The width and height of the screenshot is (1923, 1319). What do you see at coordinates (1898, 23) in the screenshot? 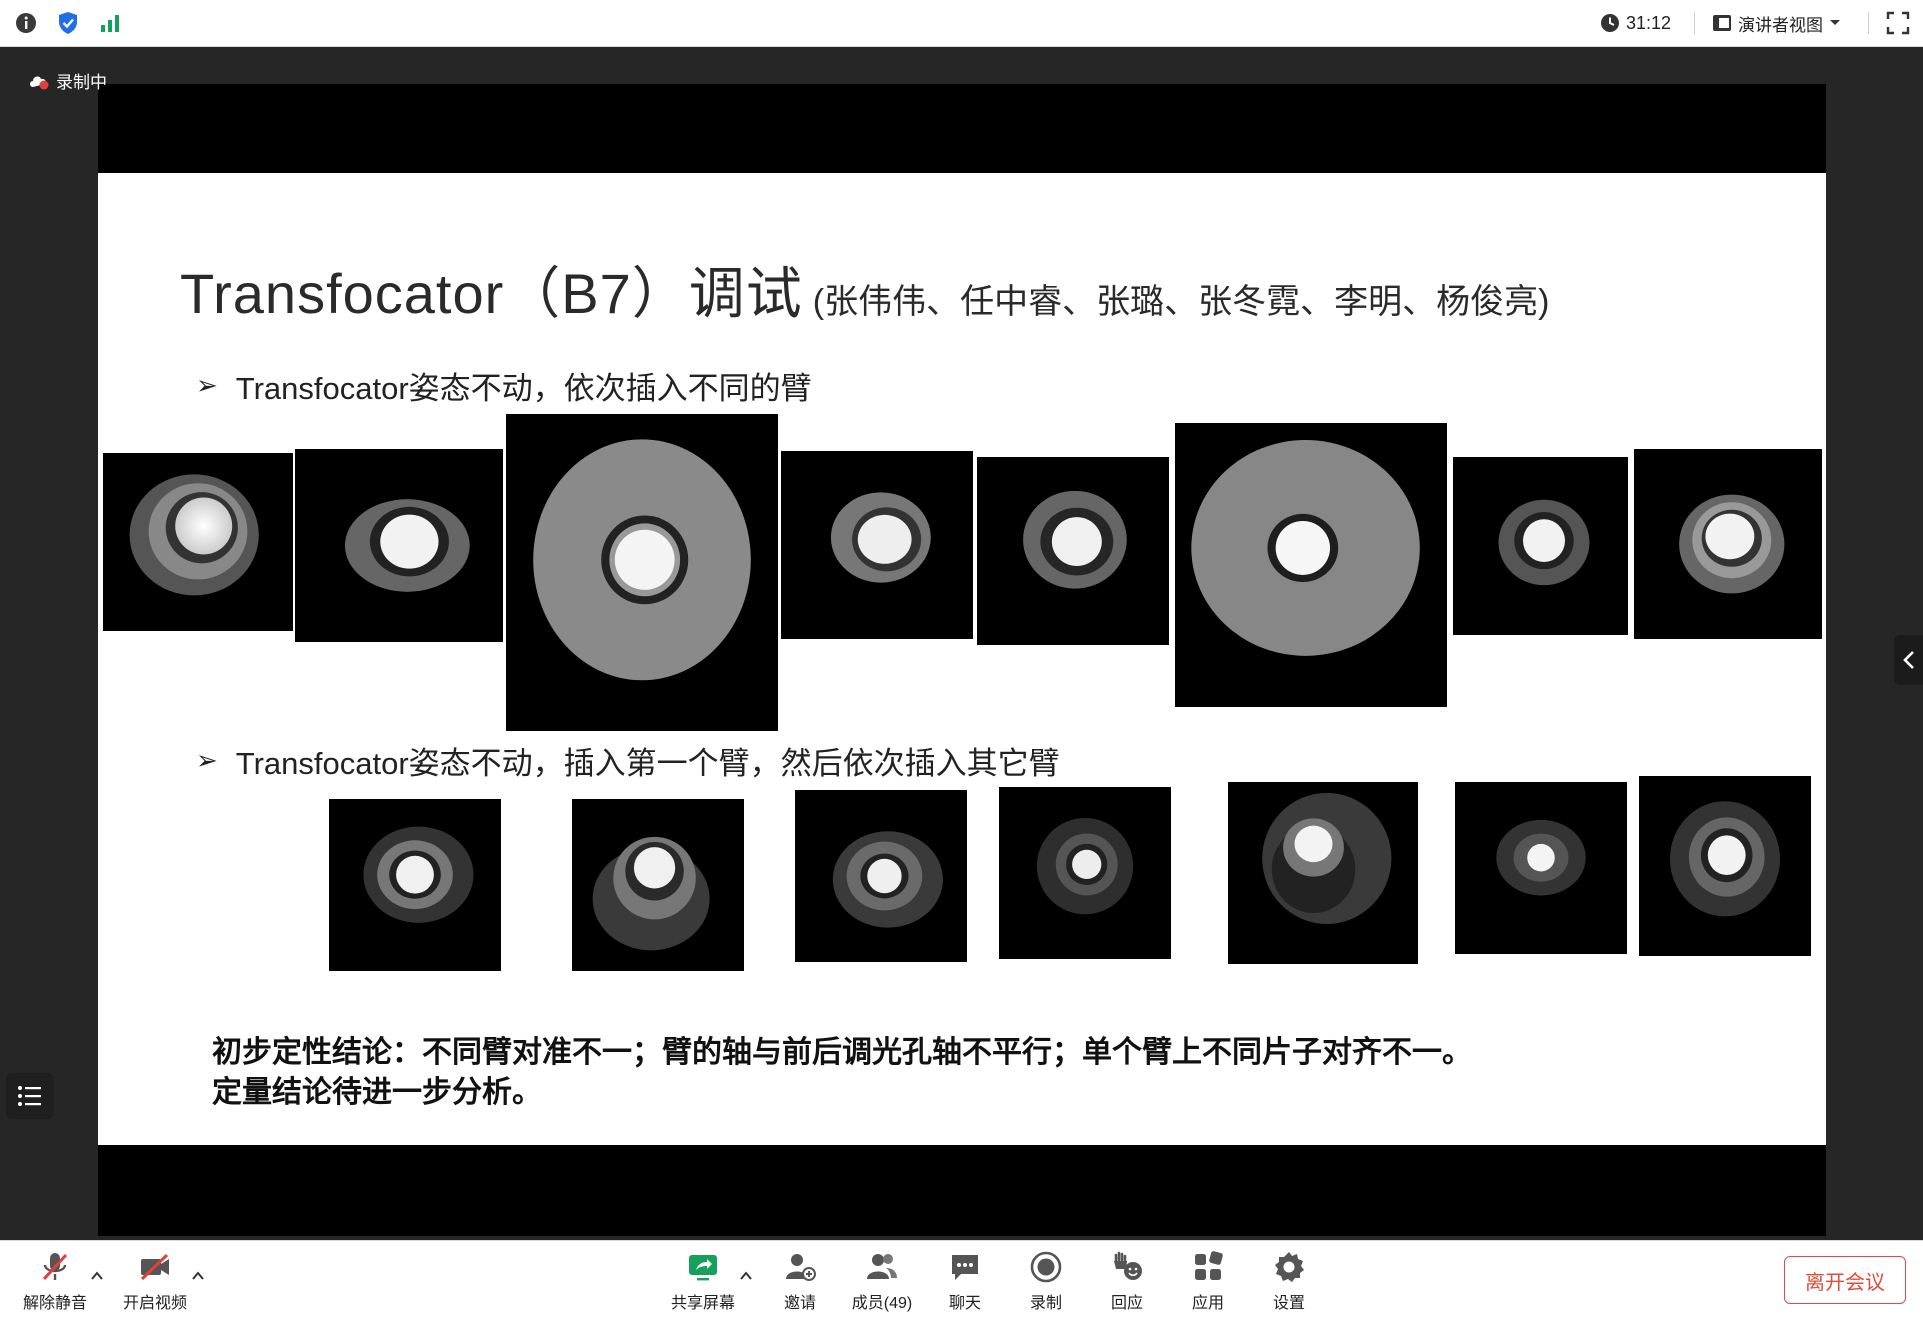
I see `fullscreen-icon` at bounding box center [1898, 23].